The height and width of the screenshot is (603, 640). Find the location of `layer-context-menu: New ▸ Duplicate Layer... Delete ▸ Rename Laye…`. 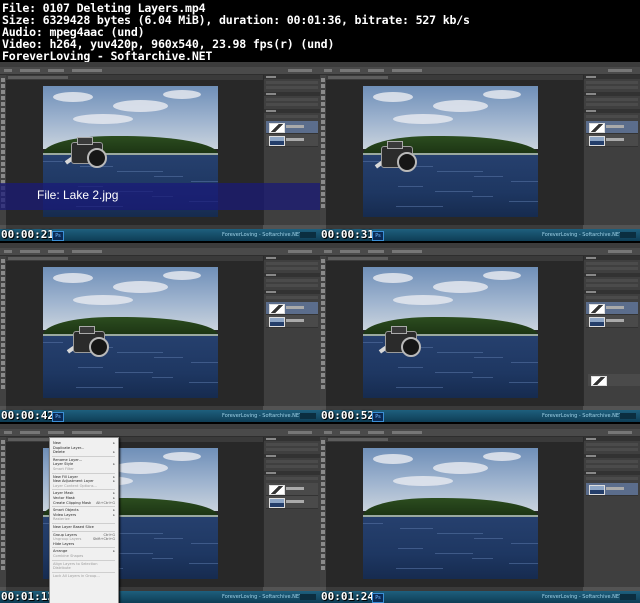

layer-context-menu: New ▸ Duplicate Layer... Delete ▸ Rename Laye… is located at coordinates (84, 520).